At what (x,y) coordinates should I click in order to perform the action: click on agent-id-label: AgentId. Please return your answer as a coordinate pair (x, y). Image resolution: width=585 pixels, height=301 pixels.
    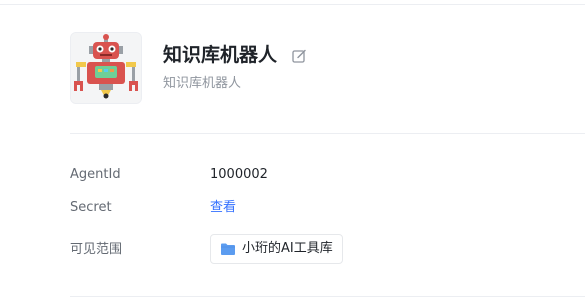
    Looking at the image, I should click on (95, 174).